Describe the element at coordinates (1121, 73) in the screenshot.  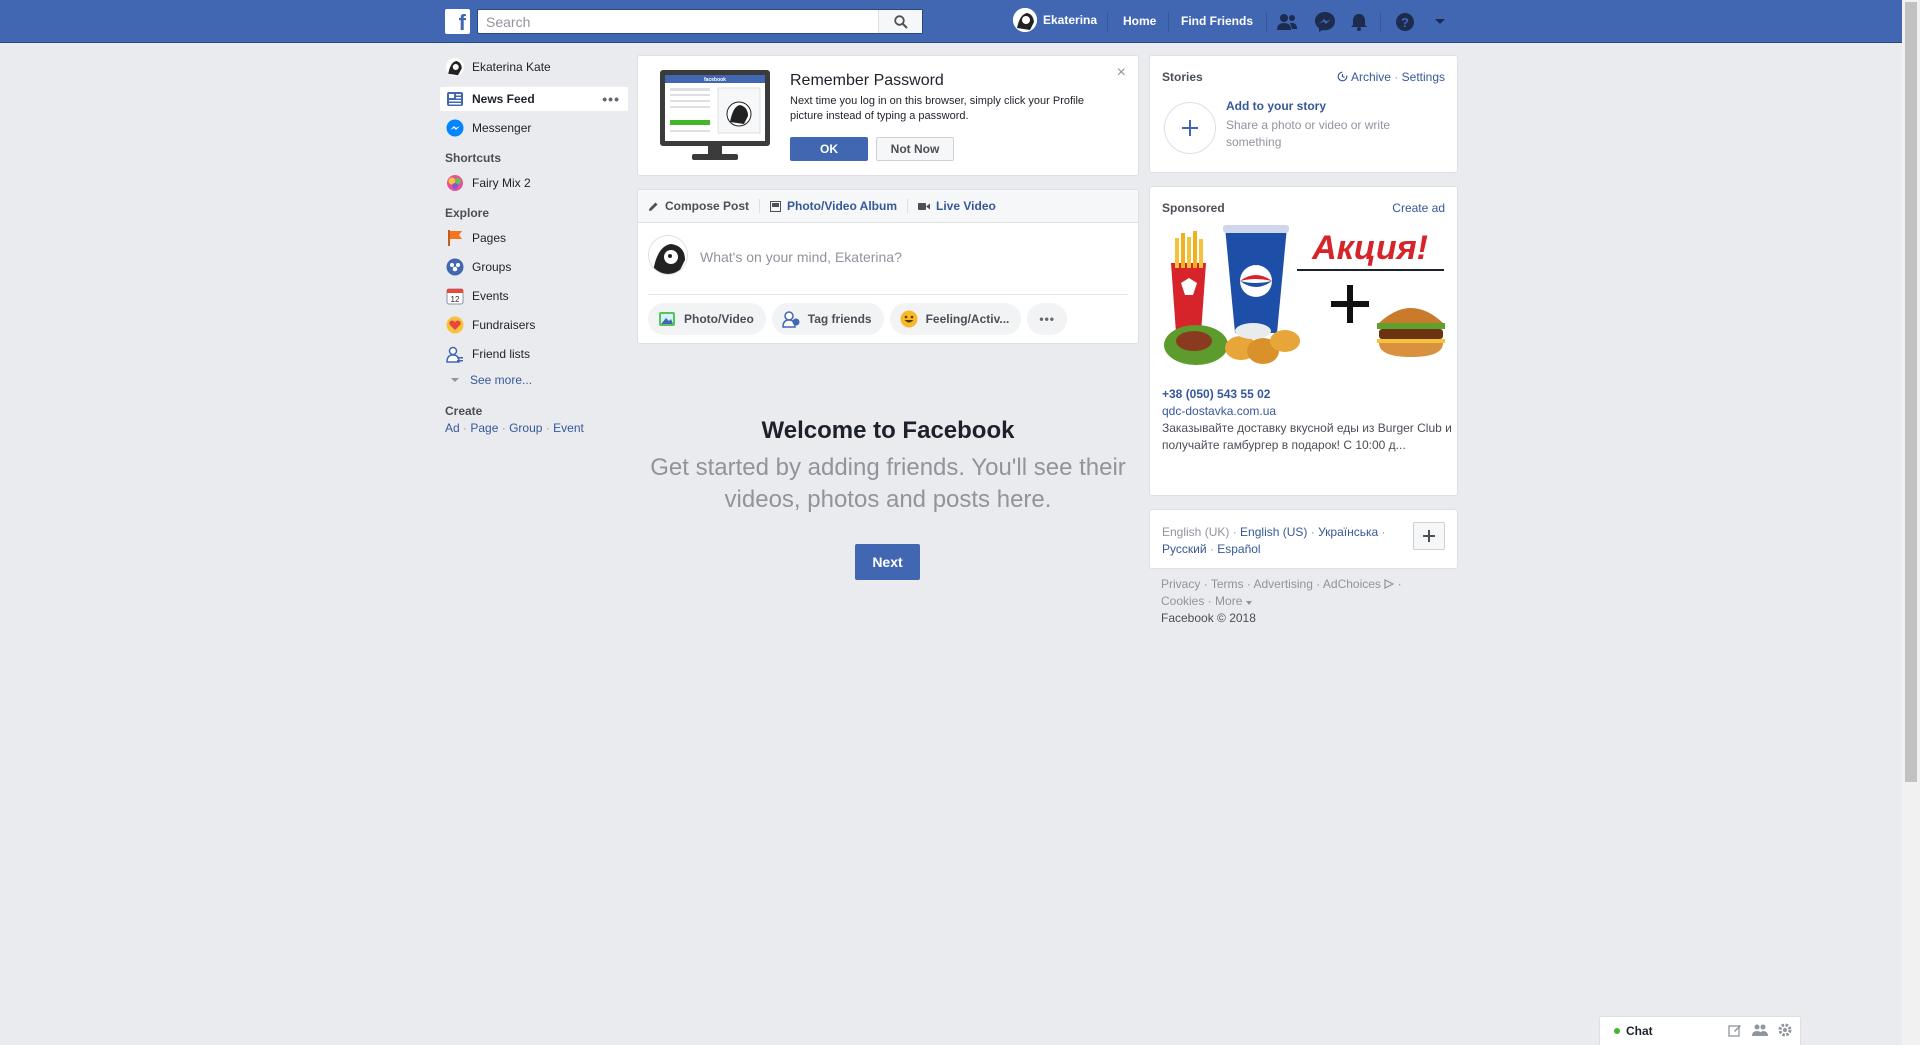
I see `close-icon: ×` at that location.